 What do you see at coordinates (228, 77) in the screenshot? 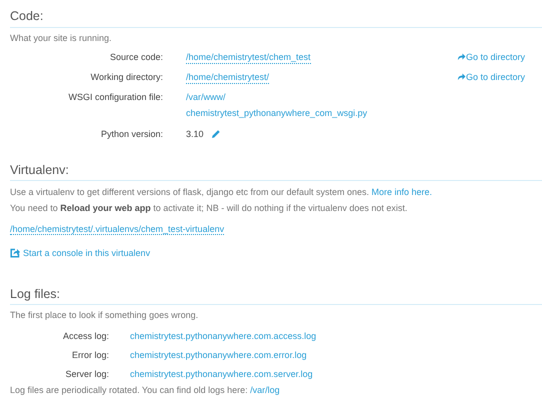
I see `path-field: /home/chemistrytest/` at bounding box center [228, 77].